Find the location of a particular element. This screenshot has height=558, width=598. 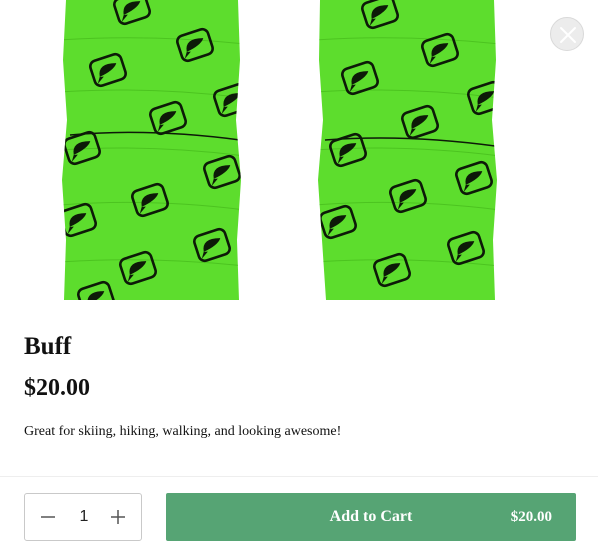

product-title: Buff is located at coordinates (48, 346).